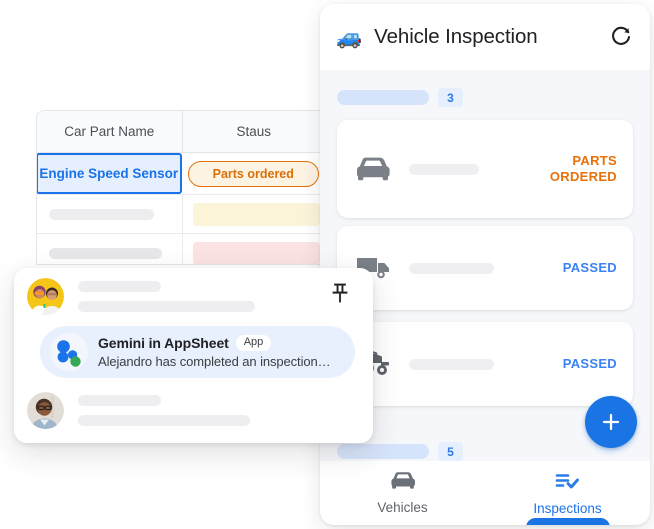 Image resolution: width=654 pixels, height=529 pixels. Describe the element at coordinates (567, 483) in the screenshot. I see `checklist-icon` at that location.